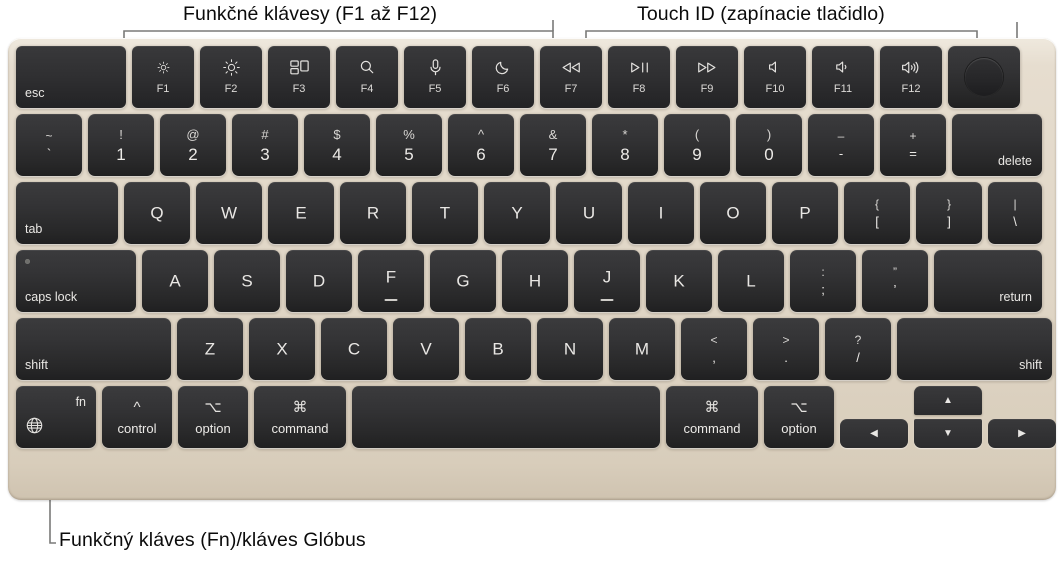  I want to click on key-arrow-up: ▲, so click(948, 400).